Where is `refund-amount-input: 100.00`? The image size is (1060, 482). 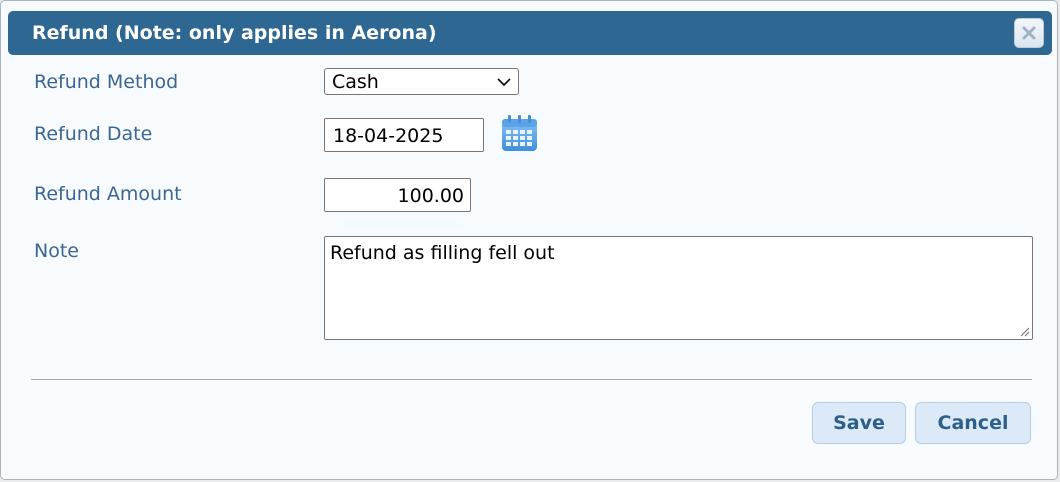 refund-amount-input: 100.00 is located at coordinates (397, 195).